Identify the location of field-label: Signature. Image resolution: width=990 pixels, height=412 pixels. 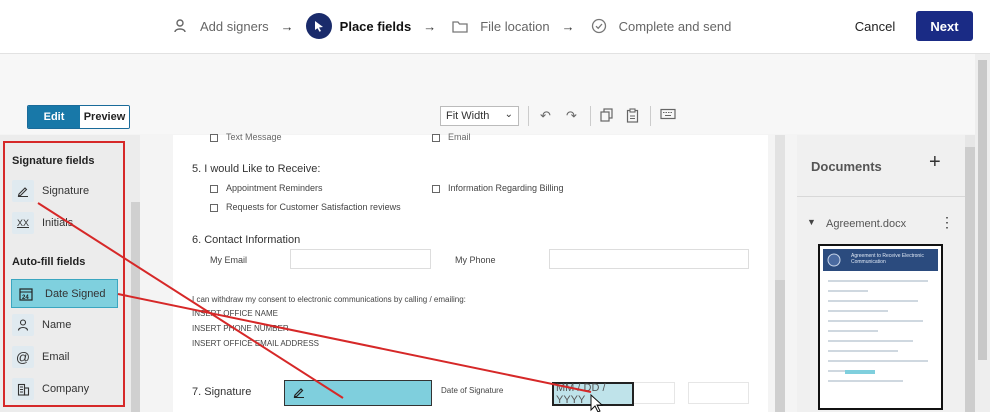
(66, 191).